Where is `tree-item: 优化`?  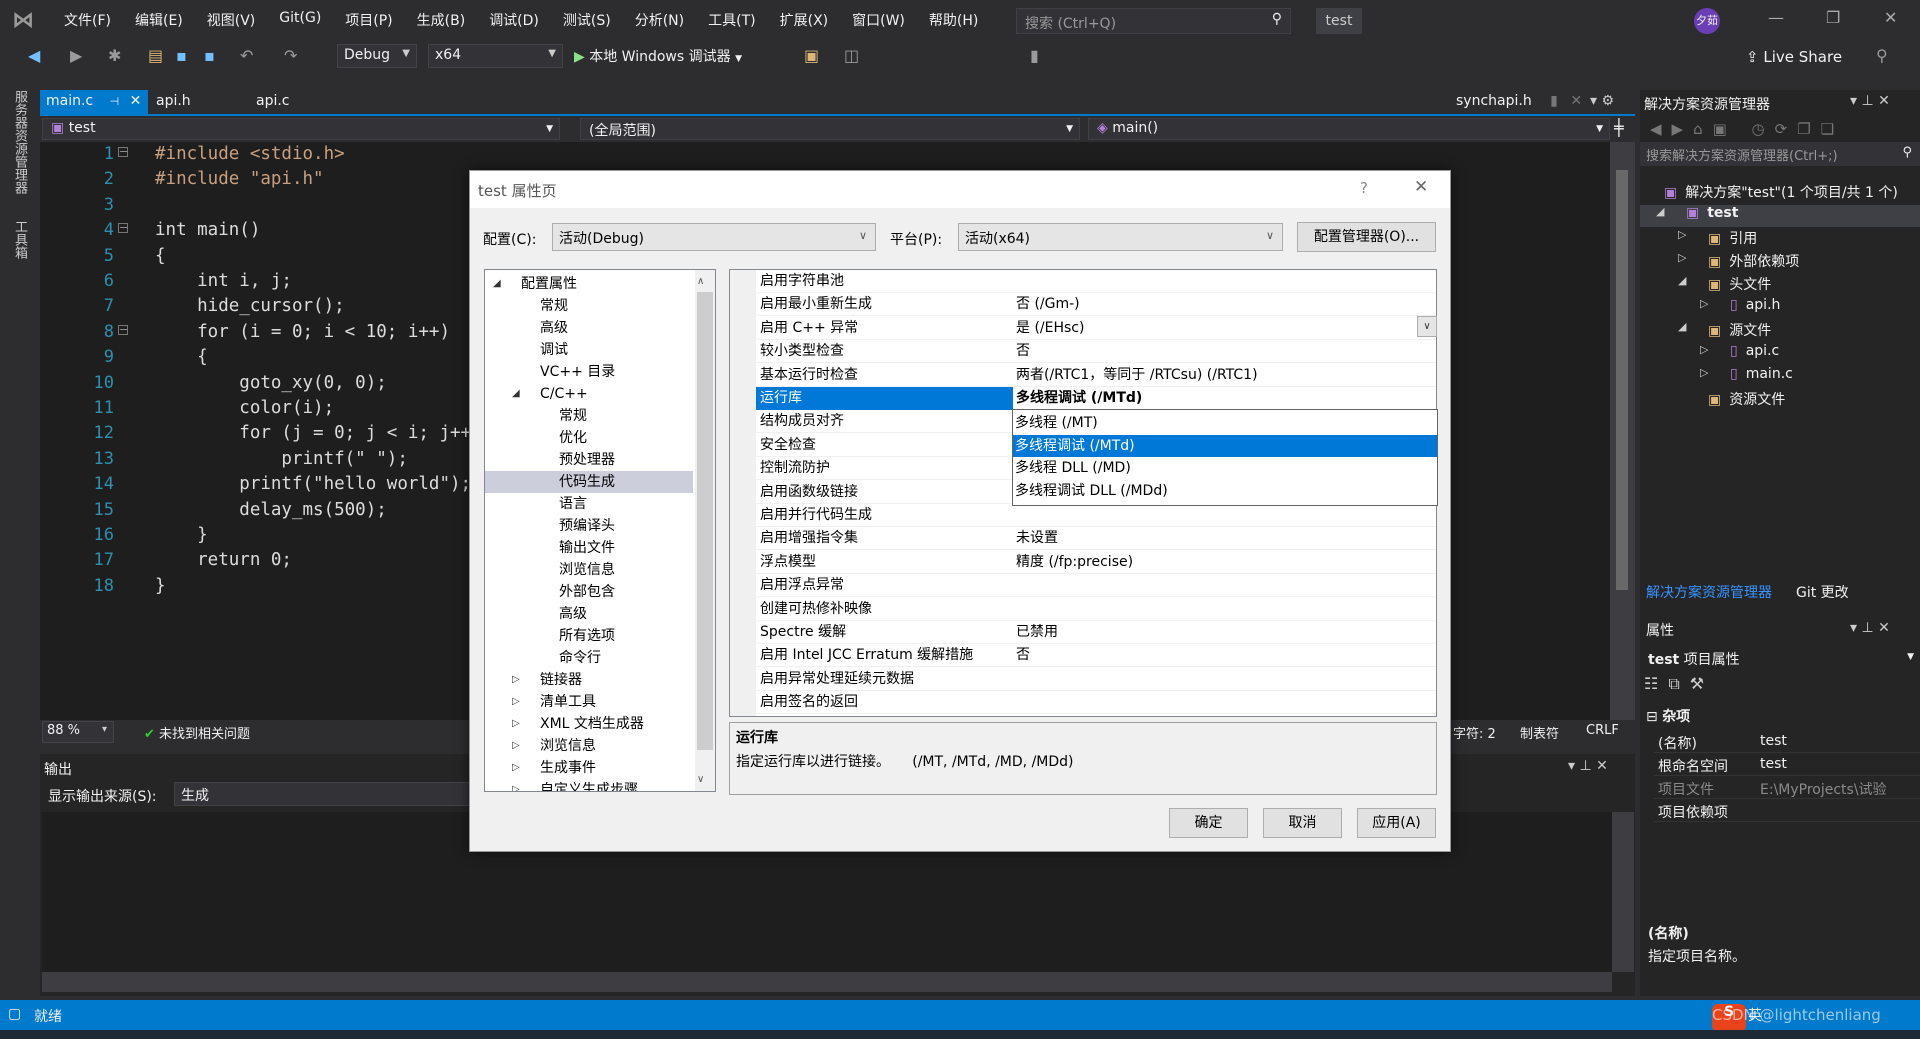 tree-item: 优化 is located at coordinates (589, 438).